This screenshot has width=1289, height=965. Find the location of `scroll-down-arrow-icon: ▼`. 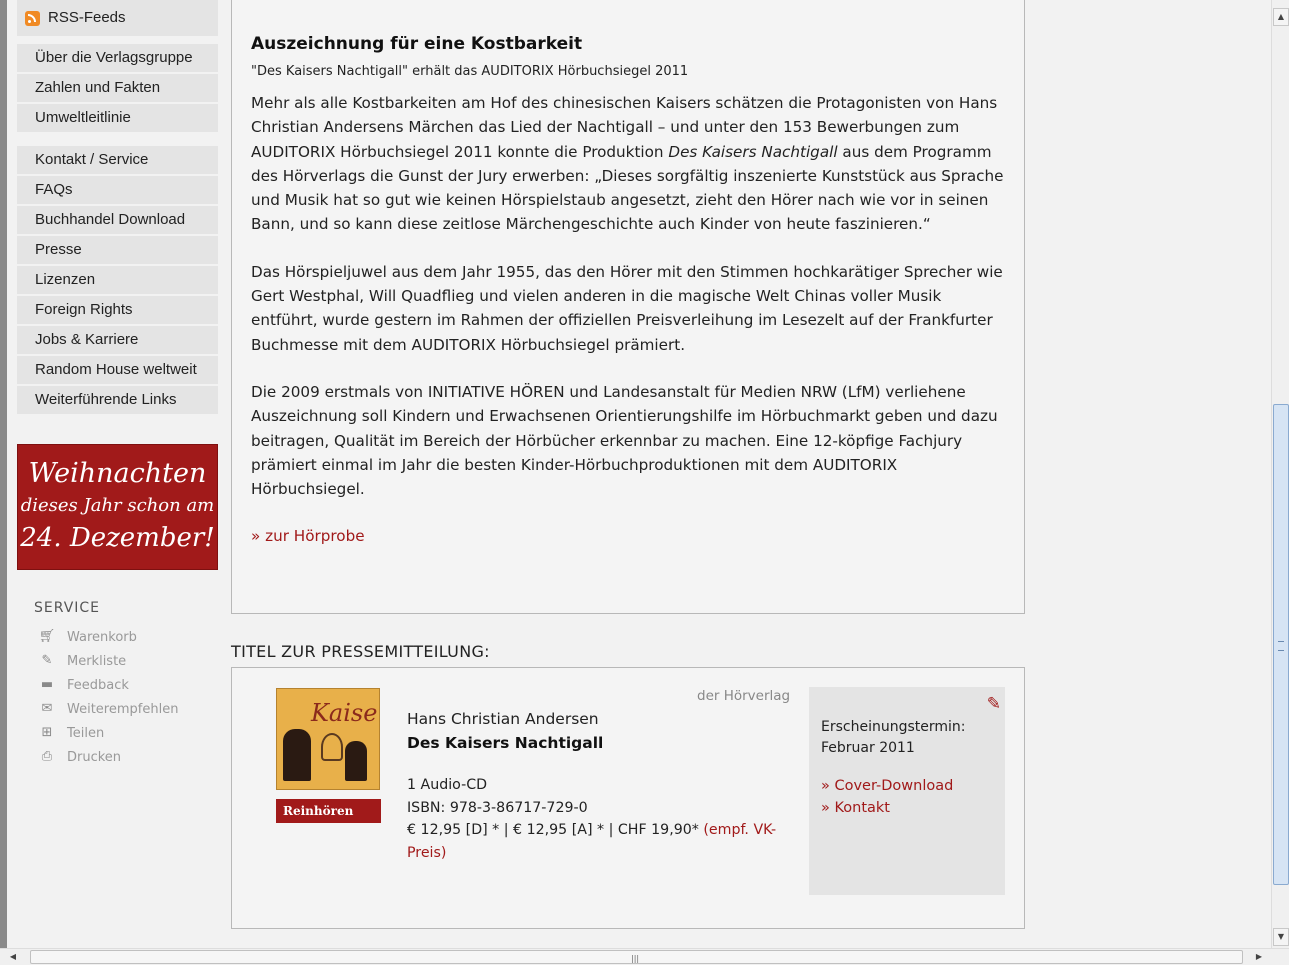

scroll-down-arrow-icon: ▼ is located at coordinates (1281, 937).